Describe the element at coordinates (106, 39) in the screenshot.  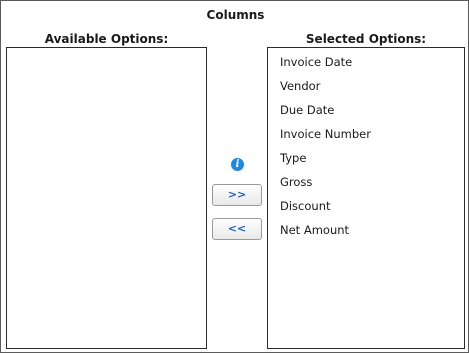
I see `available-options-header: Available Options:` at that location.